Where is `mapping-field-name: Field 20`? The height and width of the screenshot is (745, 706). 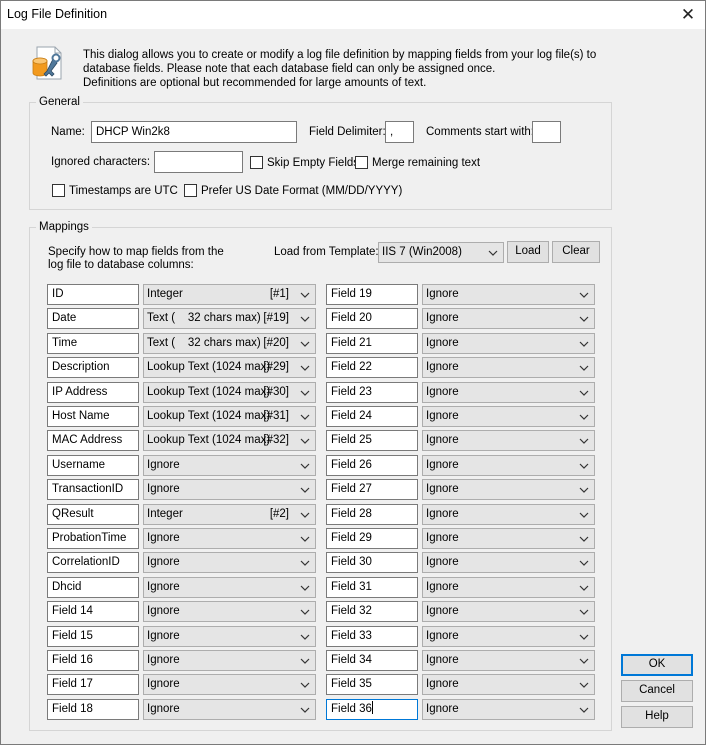
mapping-field-name: Field 20 is located at coordinates (372, 318).